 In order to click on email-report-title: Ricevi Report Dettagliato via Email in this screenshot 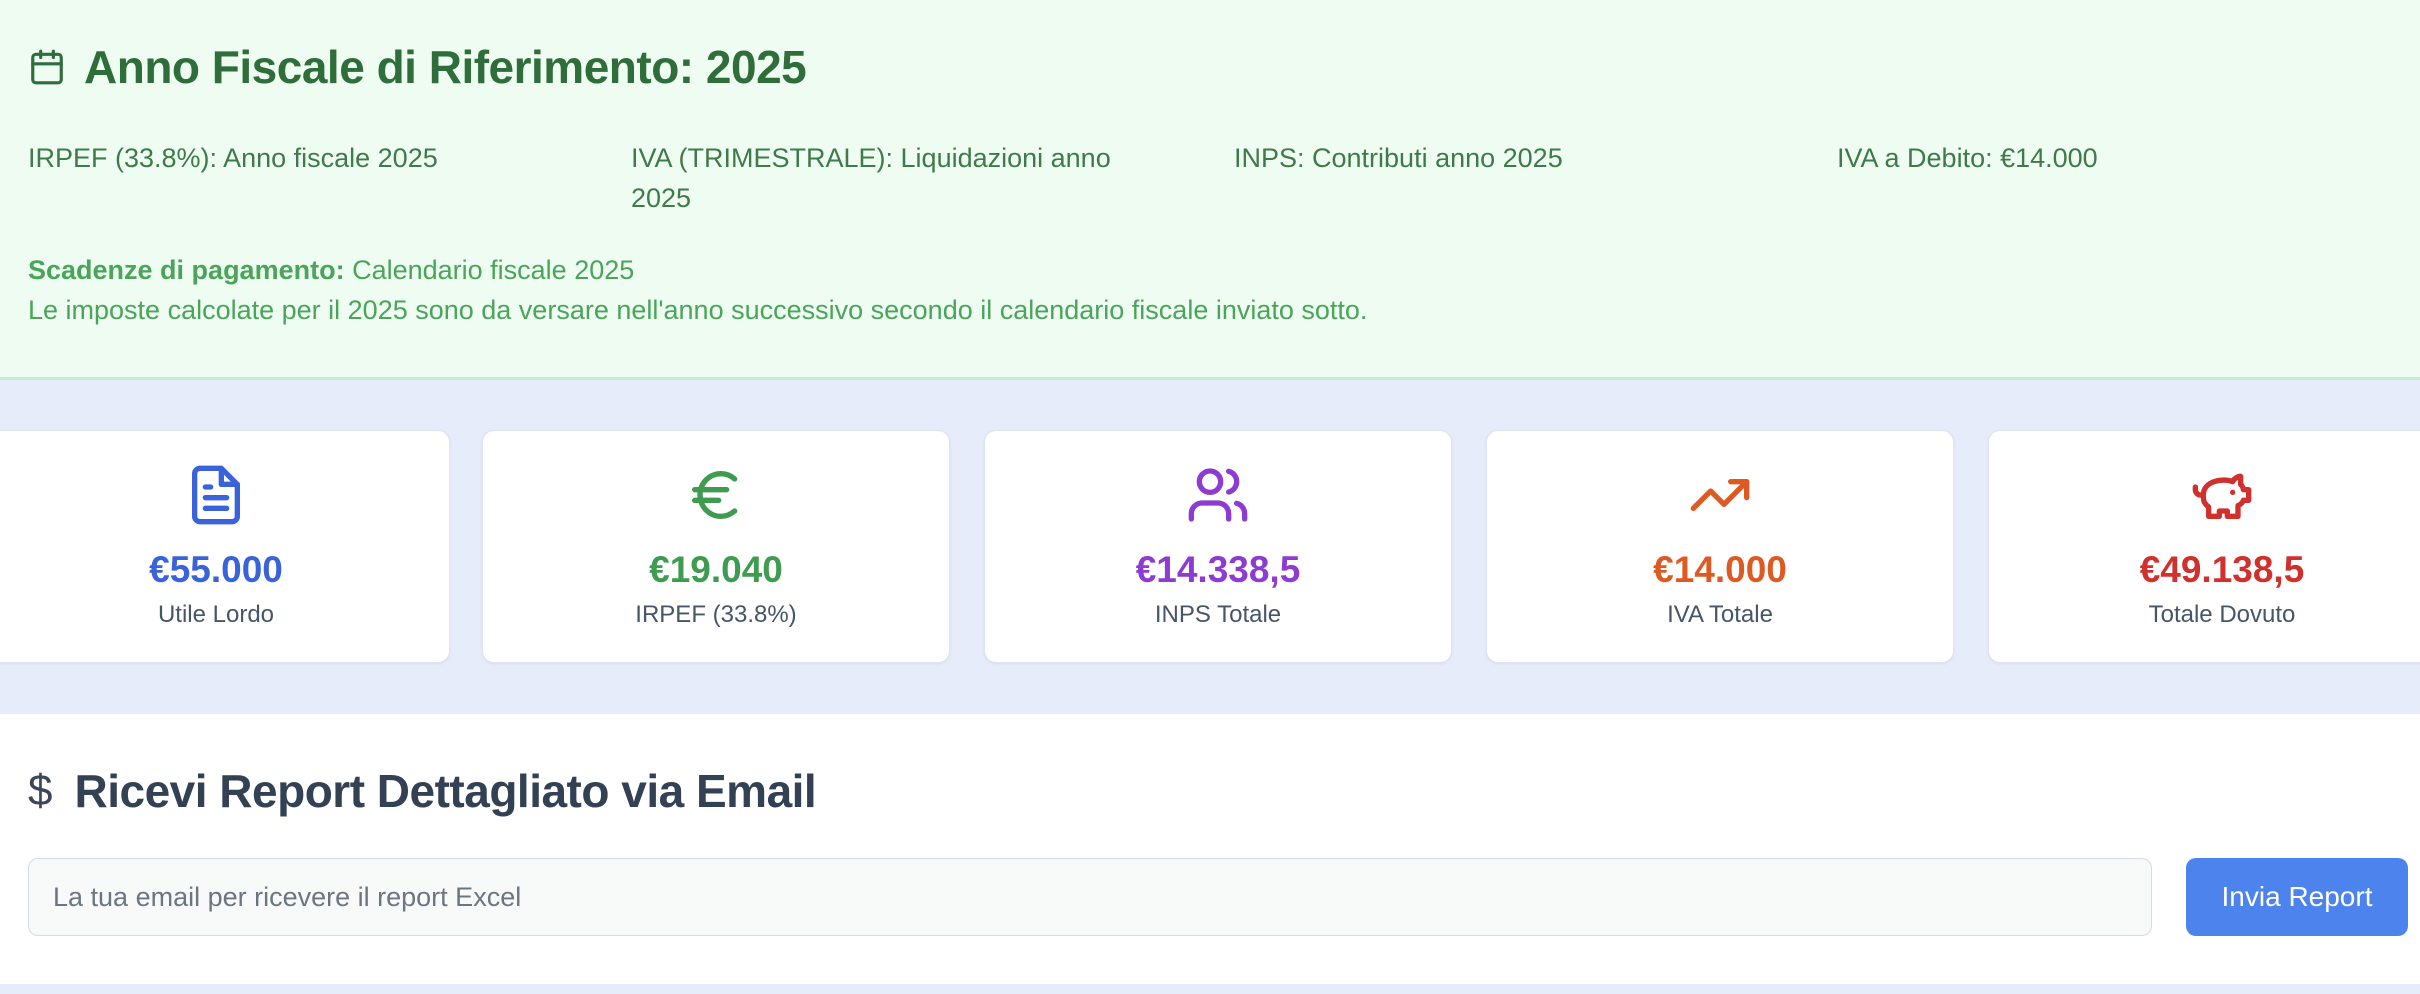, I will do `click(445, 791)`.